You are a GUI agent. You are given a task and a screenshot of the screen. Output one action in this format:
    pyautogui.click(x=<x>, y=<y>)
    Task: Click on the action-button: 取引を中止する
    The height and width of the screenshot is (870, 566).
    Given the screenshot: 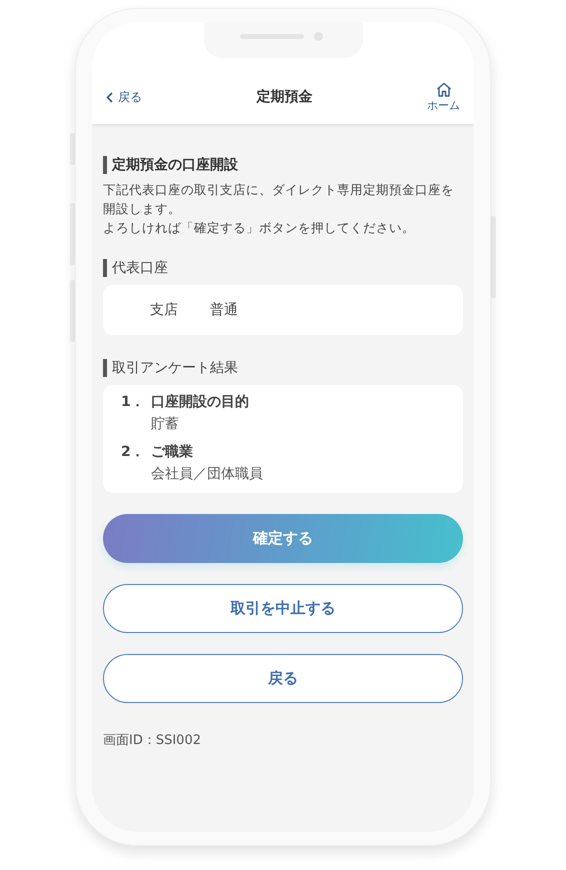 What is the action you would take?
    pyautogui.click(x=283, y=608)
    